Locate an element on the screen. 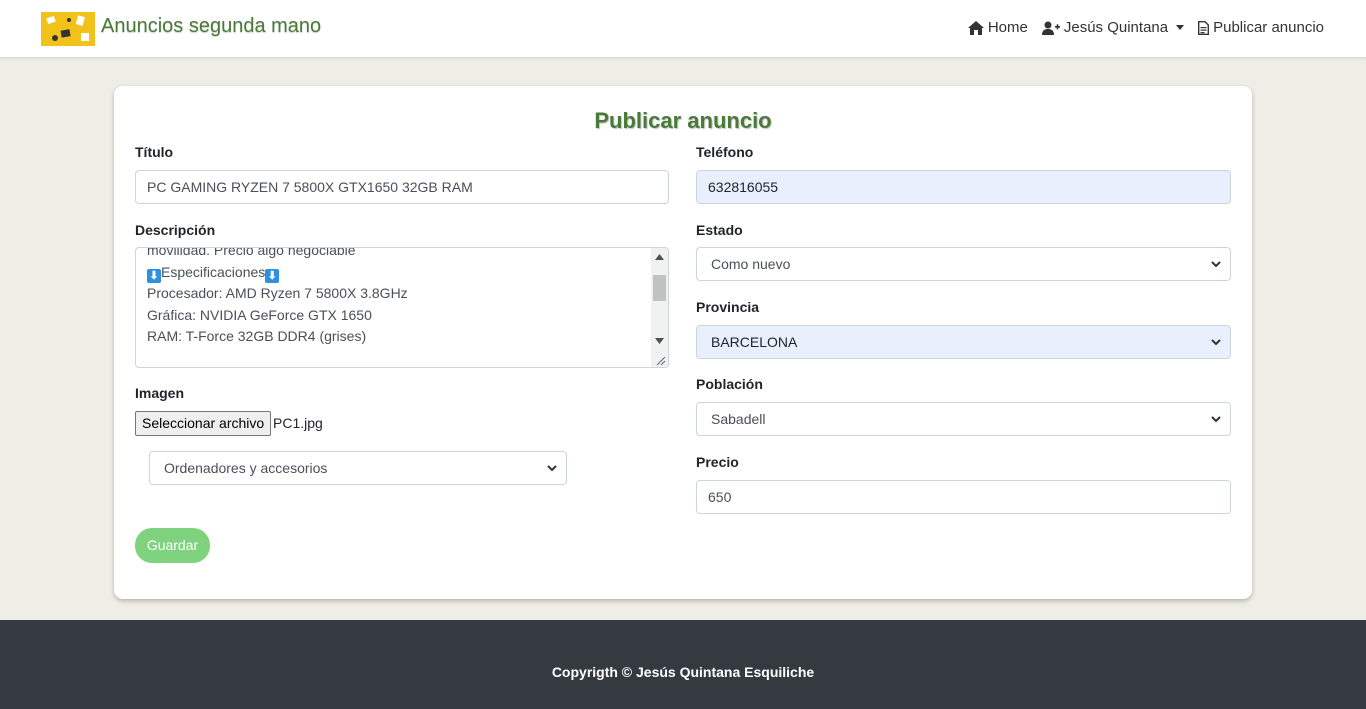  nav-publish-label: Publicar anuncio is located at coordinates (1268, 27).